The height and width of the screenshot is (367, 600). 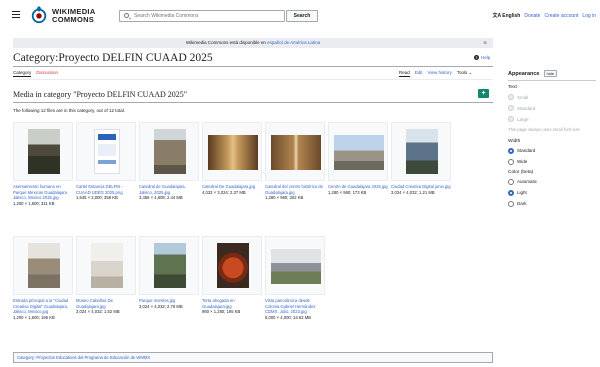 I want to click on search-box, so click(x=202, y=16).